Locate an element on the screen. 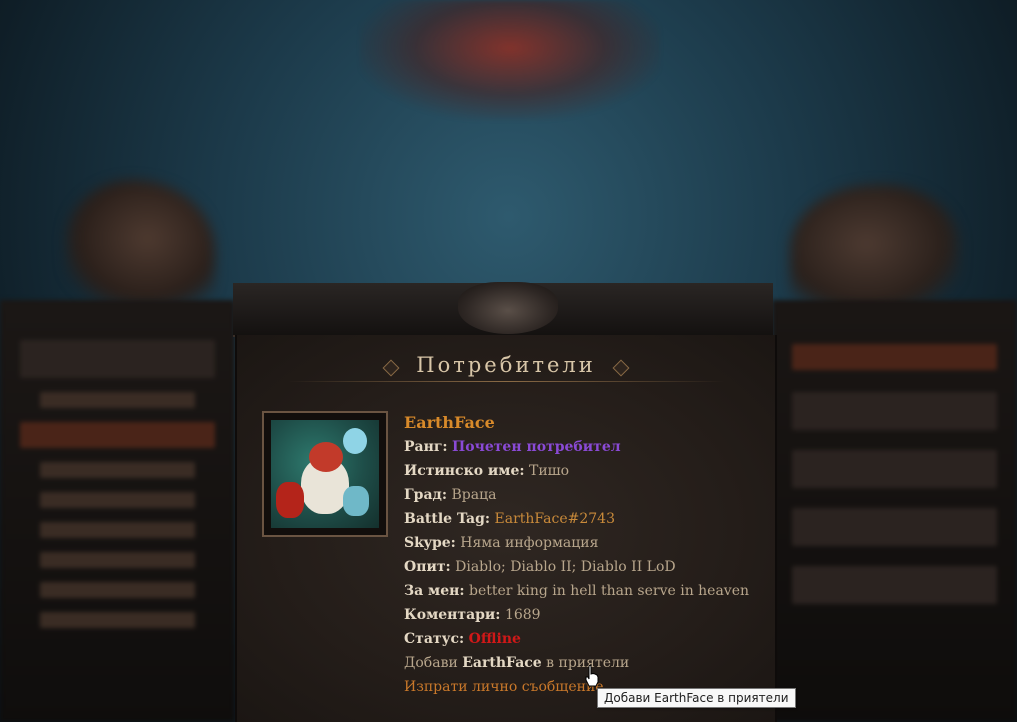 Image resolution: width=1017 pixels, height=722 pixels. comments-label: Коментари: is located at coordinates (452, 615).